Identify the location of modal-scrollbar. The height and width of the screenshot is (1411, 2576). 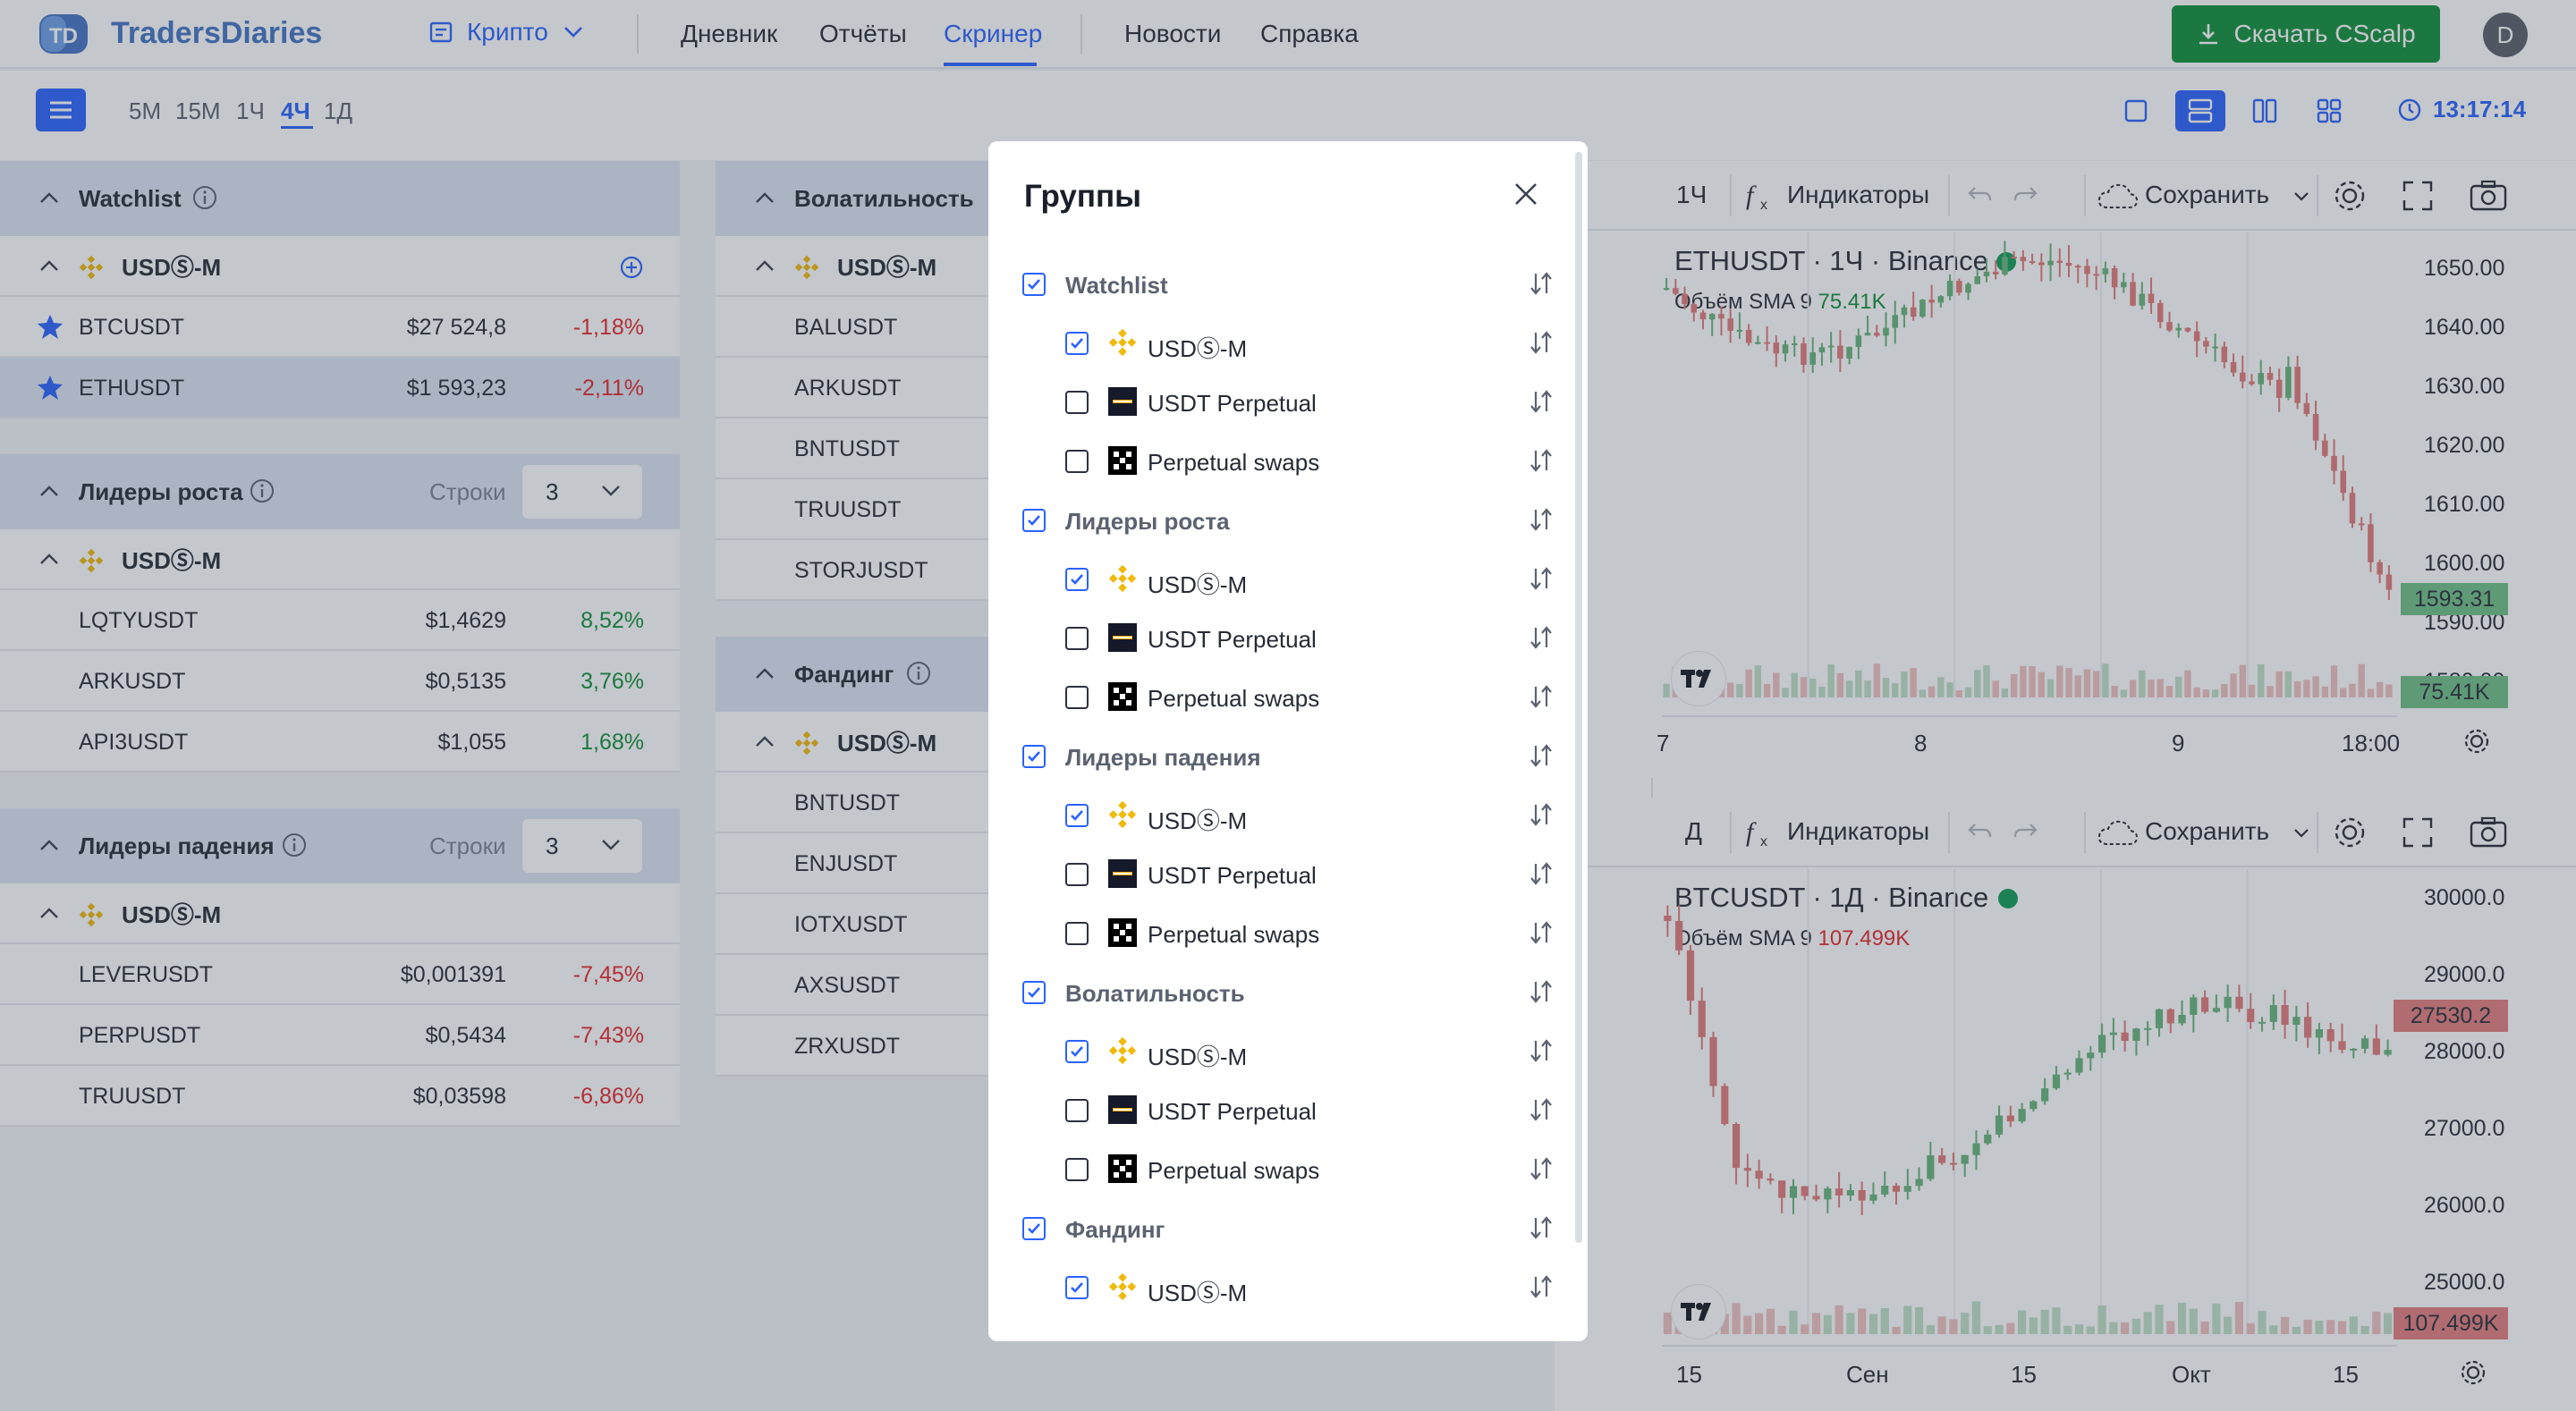
(1578, 698).